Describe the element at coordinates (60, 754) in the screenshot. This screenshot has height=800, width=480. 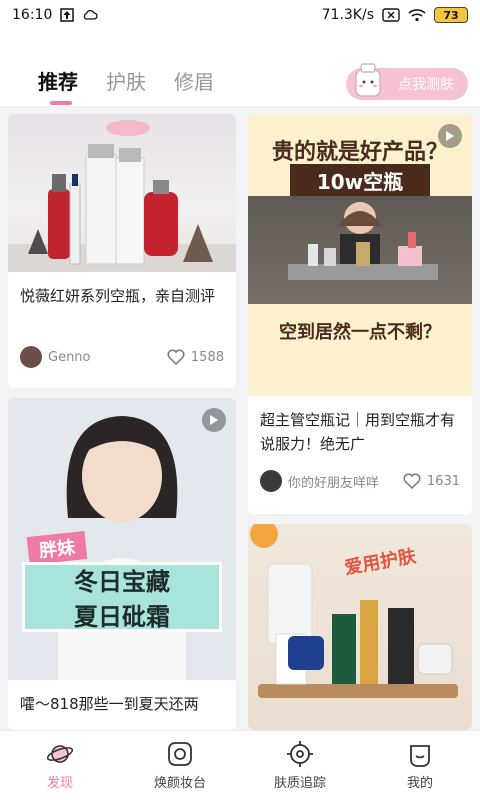
I see `planet-icon` at that location.